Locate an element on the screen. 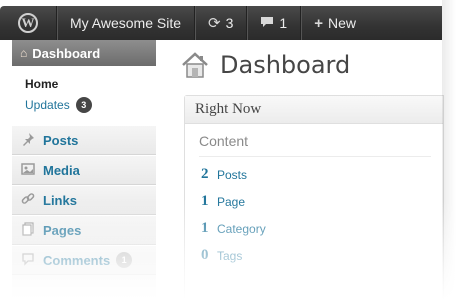  count-row-page: 1 Page is located at coordinates (223, 201).